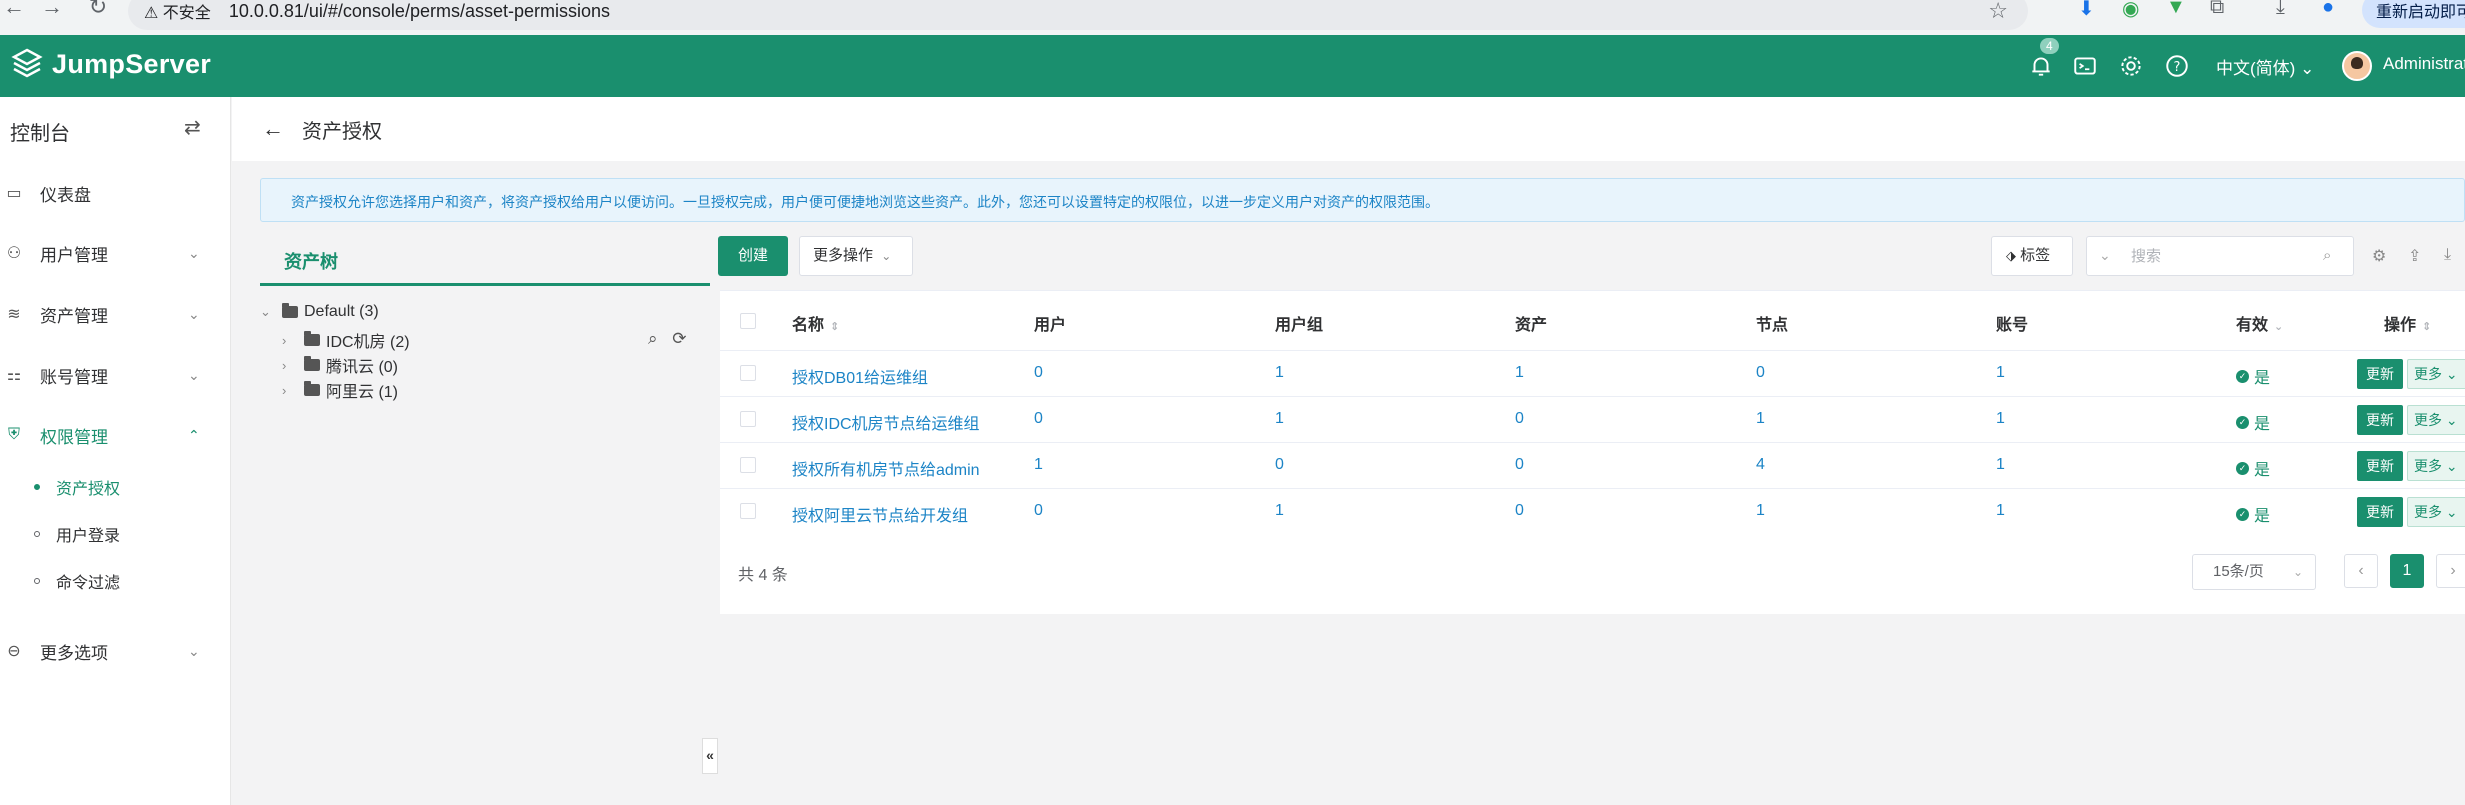 This screenshot has height=805, width=2465. What do you see at coordinates (2254, 572) in the screenshot?
I see `page-size-select: 15条/页 ⌄` at bounding box center [2254, 572].